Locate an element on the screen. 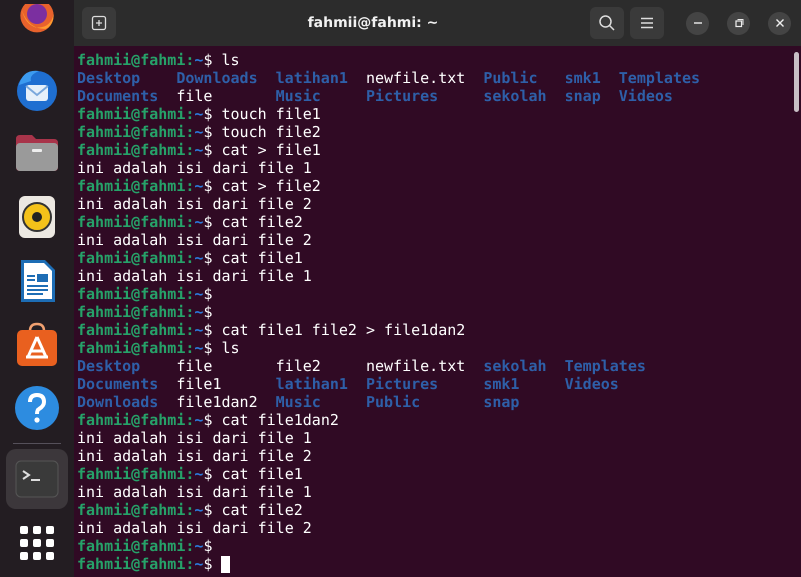 The image size is (801, 577). restore-icon is located at coordinates (739, 23).